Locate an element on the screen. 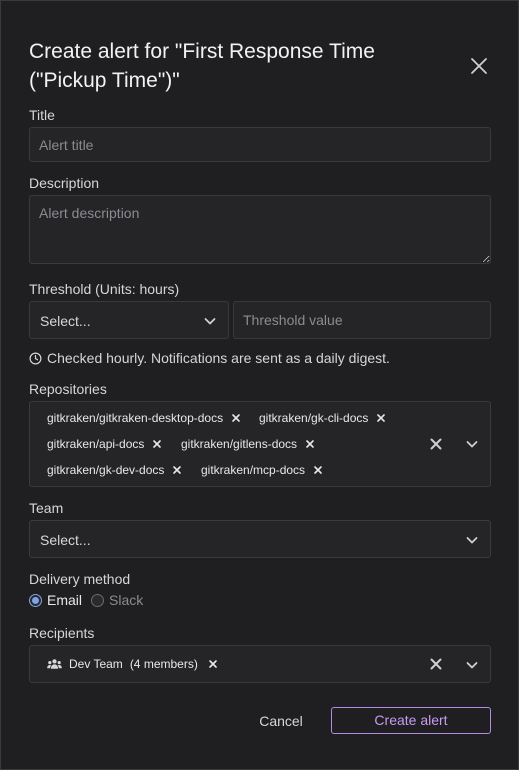 The image size is (519, 770). radio-email is located at coordinates (35, 600).